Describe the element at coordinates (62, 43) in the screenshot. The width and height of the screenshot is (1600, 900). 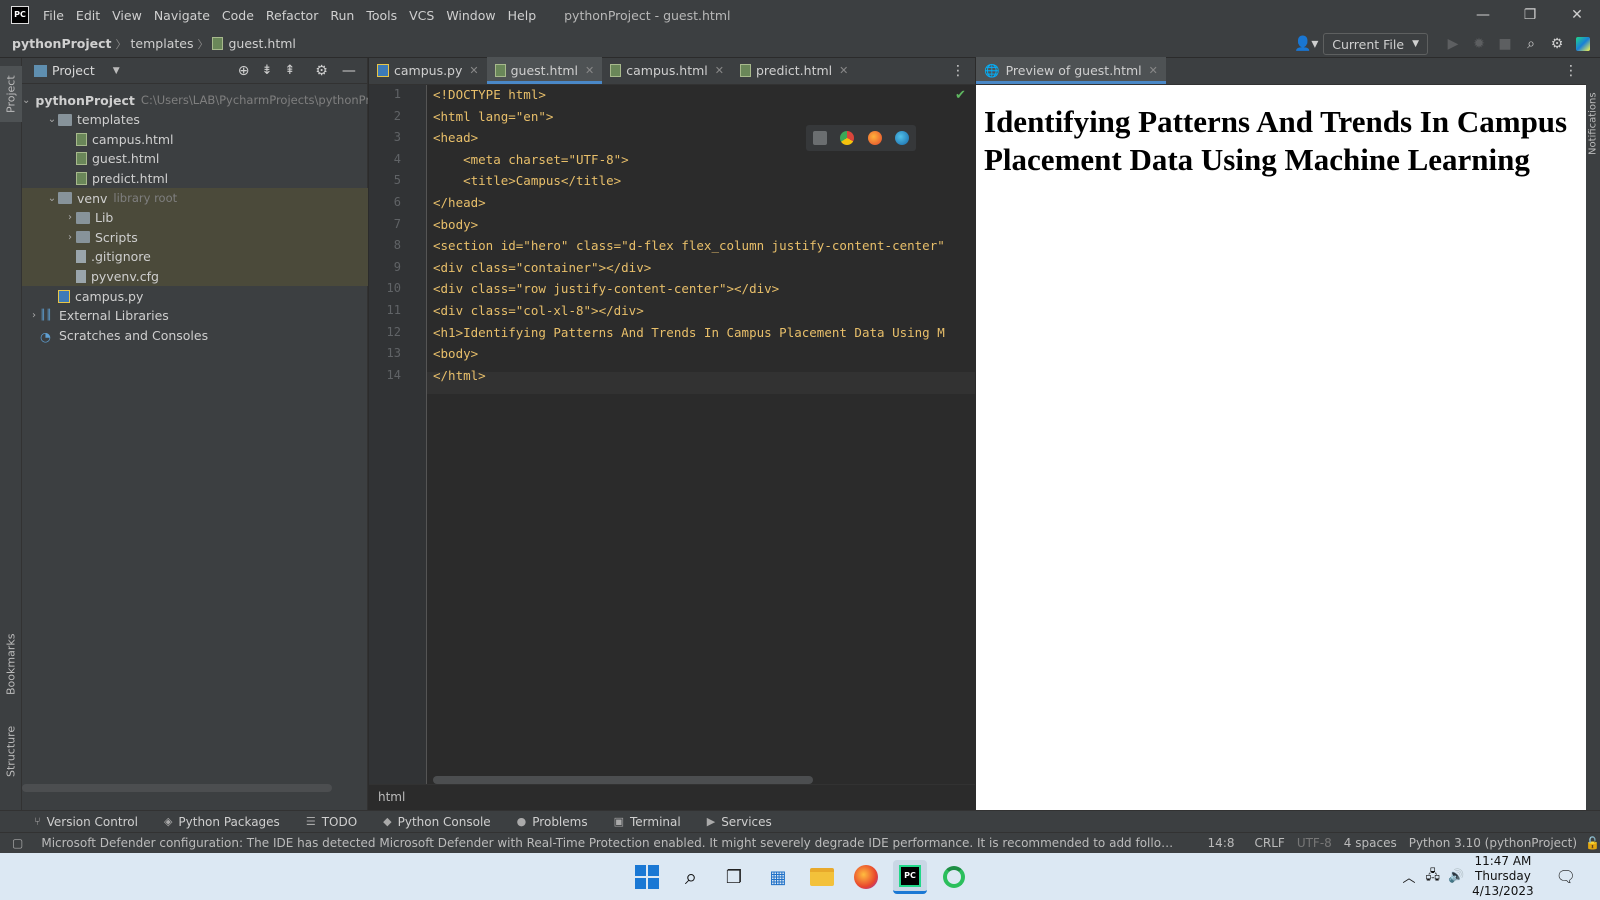
I see `breadcrumb-project: pythonProject` at that location.